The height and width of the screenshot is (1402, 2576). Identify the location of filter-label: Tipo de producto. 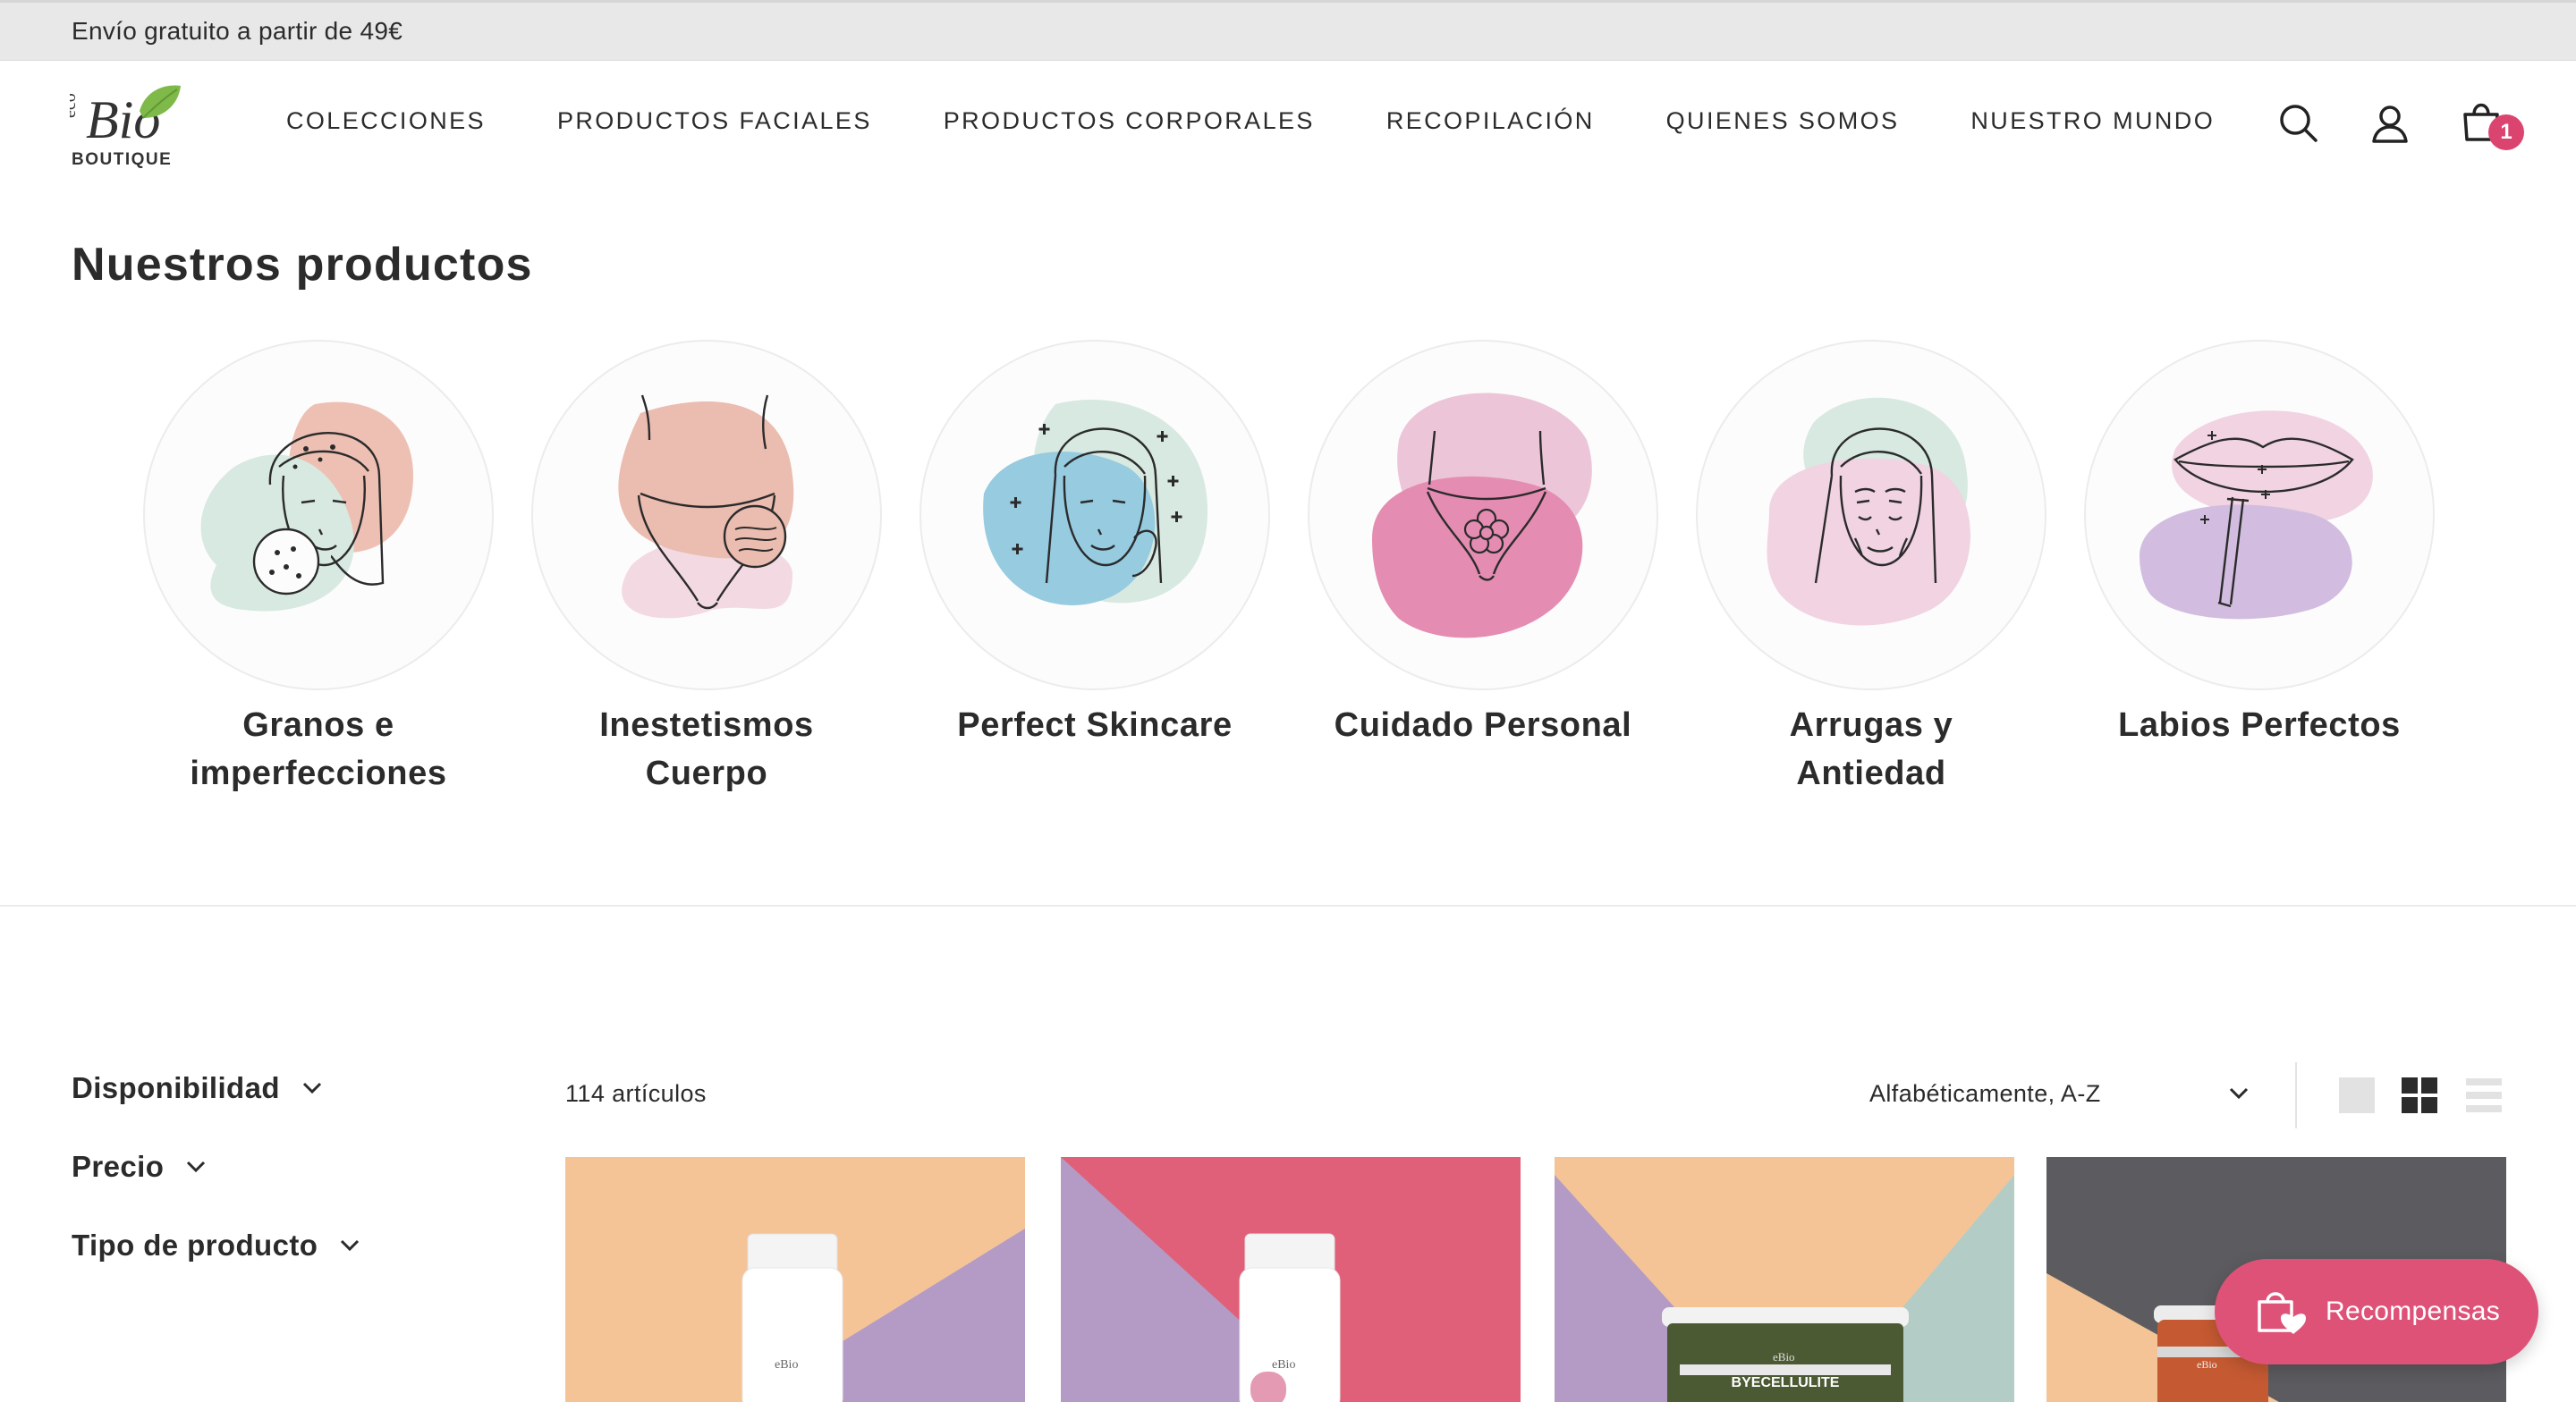
(195, 1245).